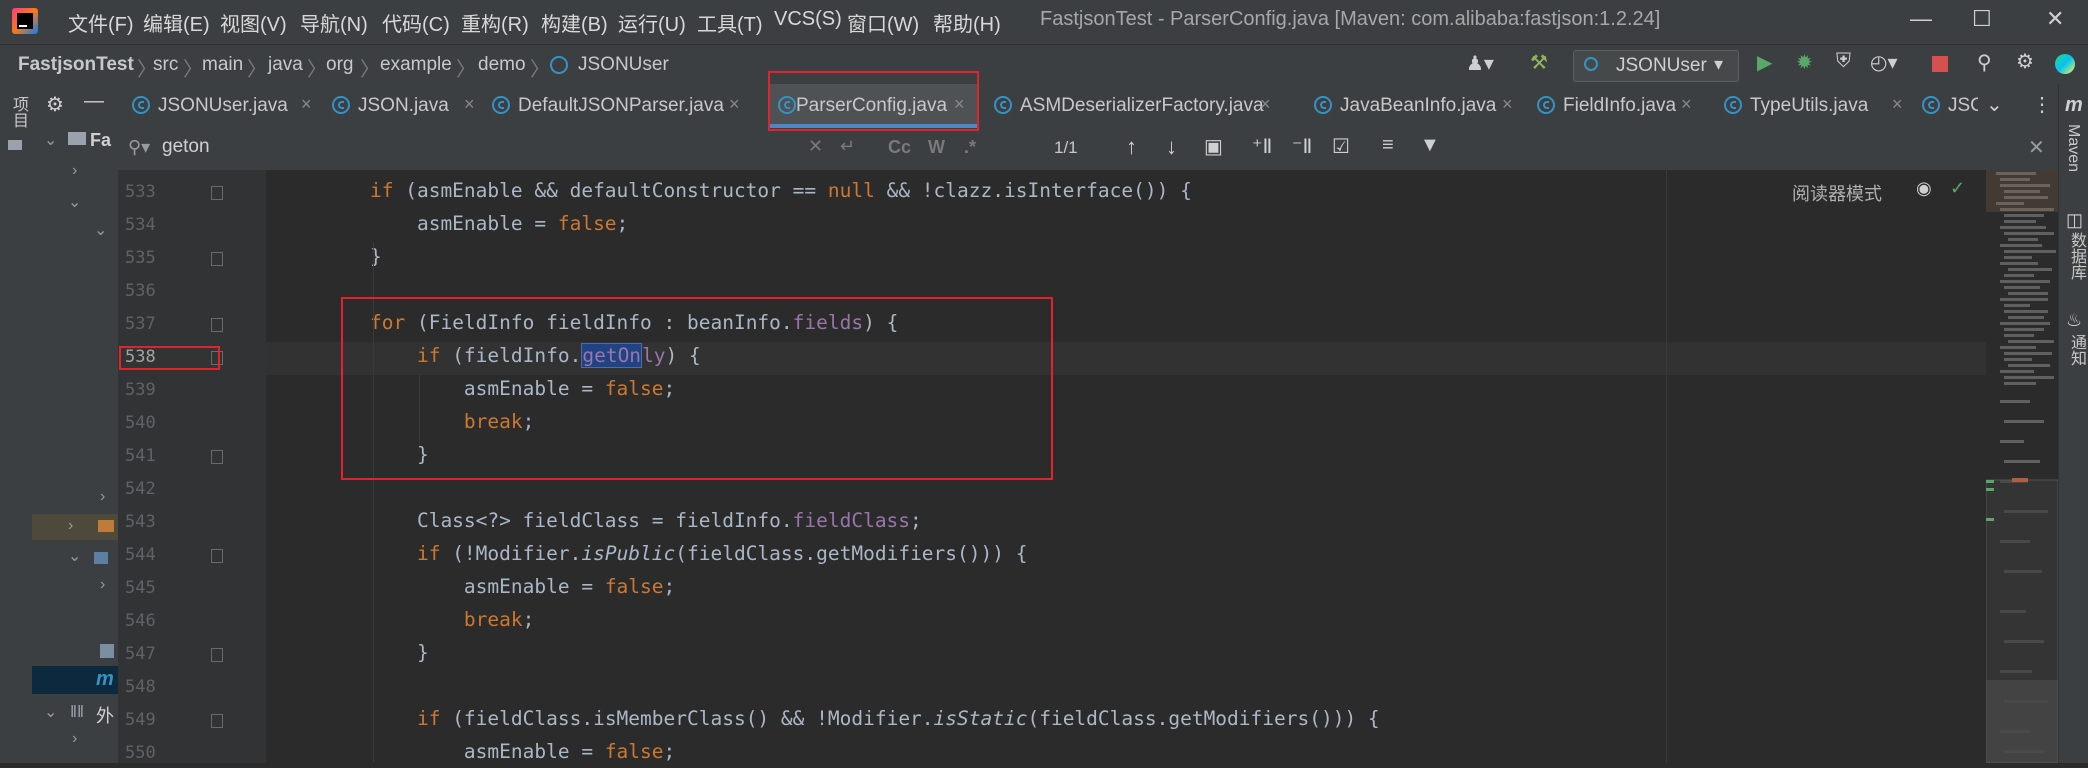  What do you see at coordinates (1480, 63) in the screenshot?
I see `user-icon: ♟▾` at bounding box center [1480, 63].